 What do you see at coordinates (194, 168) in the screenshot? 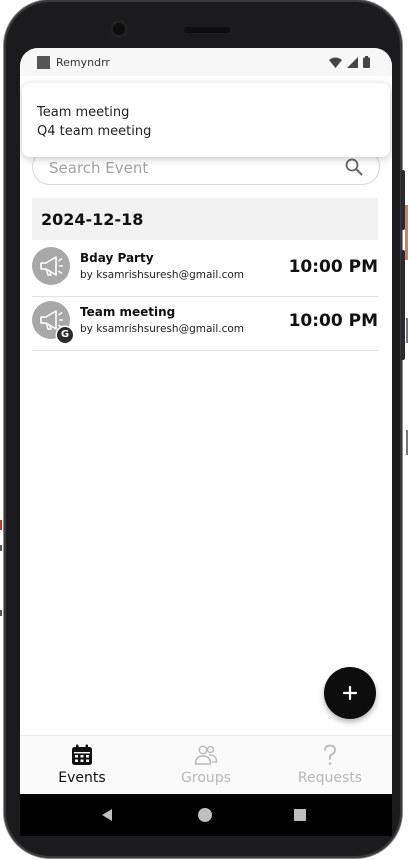
I see `search-input` at bounding box center [194, 168].